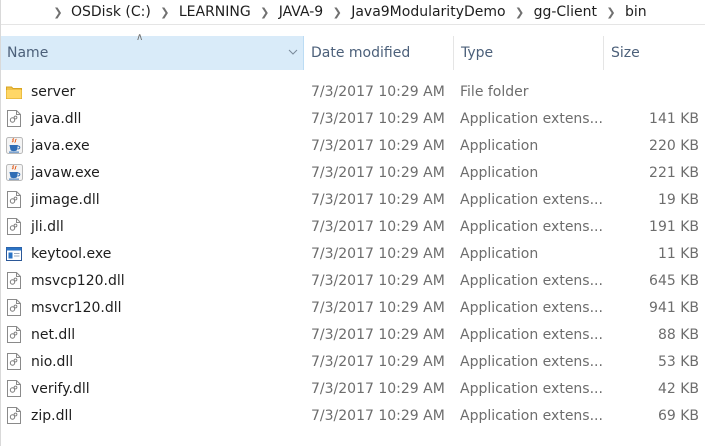  I want to click on sort-ascending-icon: ∧, so click(140, 37).